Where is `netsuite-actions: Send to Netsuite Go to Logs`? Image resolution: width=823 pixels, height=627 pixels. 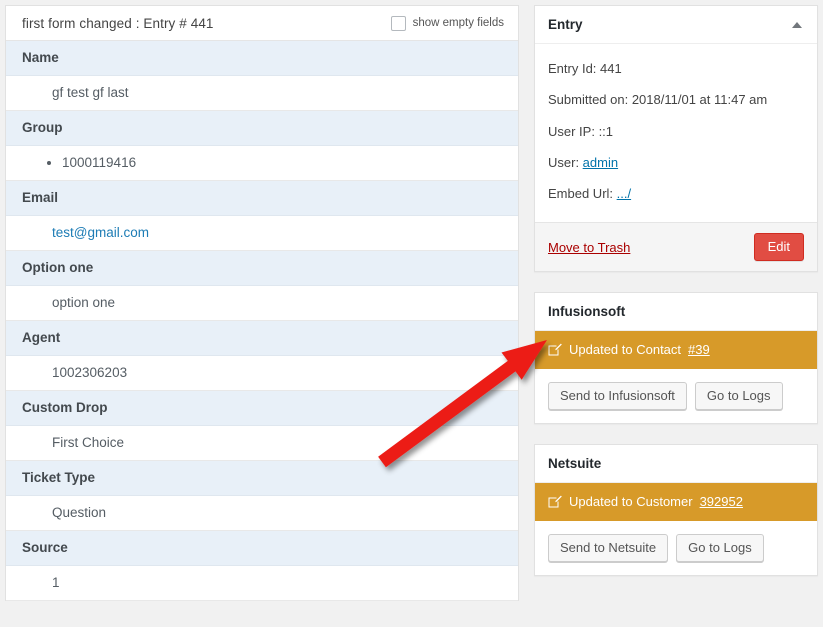 netsuite-actions: Send to Netsuite Go to Logs is located at coordinates (676, 548).